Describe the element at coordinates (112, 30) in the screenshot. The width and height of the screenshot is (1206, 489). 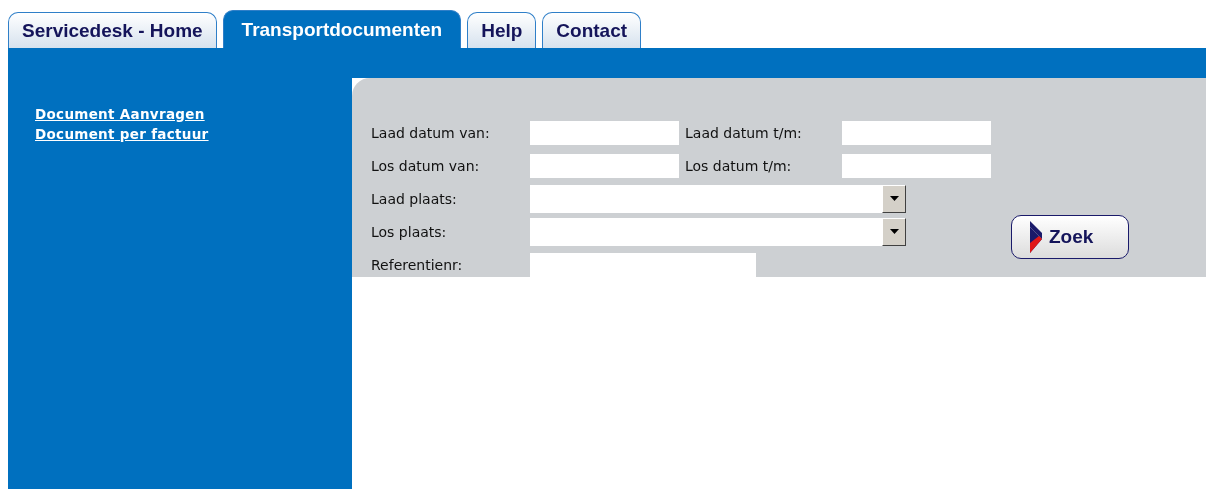
I see `nav-tab: Servicedesk - Home` at that location.